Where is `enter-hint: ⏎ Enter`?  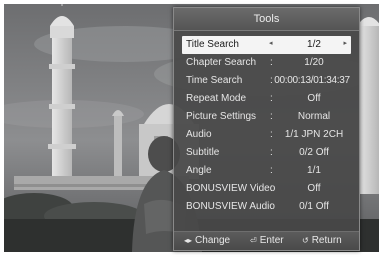
enter-hint: ⏎ Enter is located at coordinates (267, 240).